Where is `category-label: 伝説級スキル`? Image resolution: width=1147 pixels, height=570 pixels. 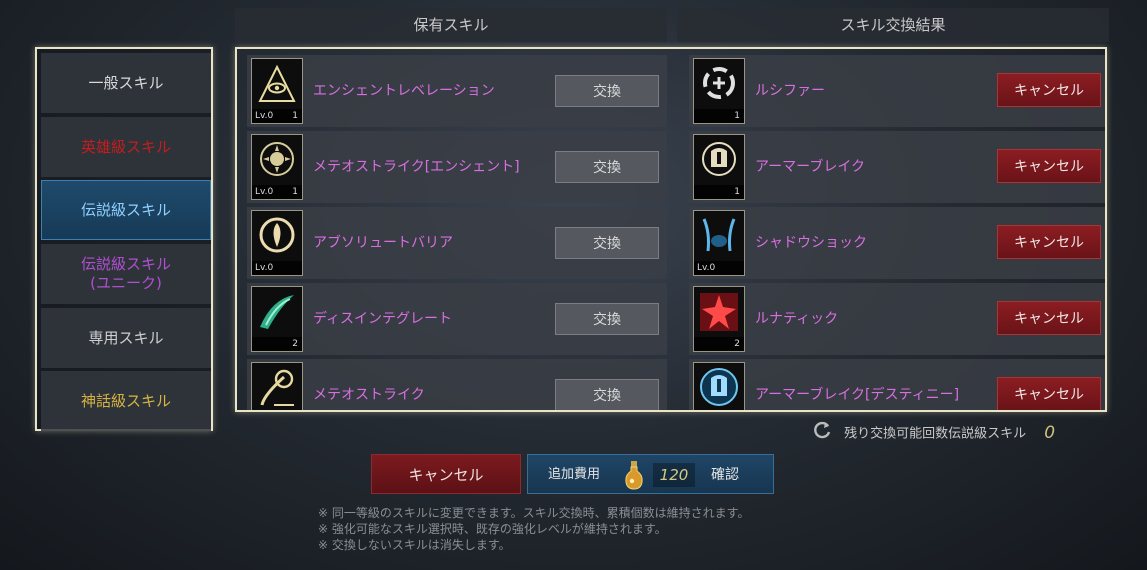 category-label: 伝説級スキル is located at coordinates (125, 209).